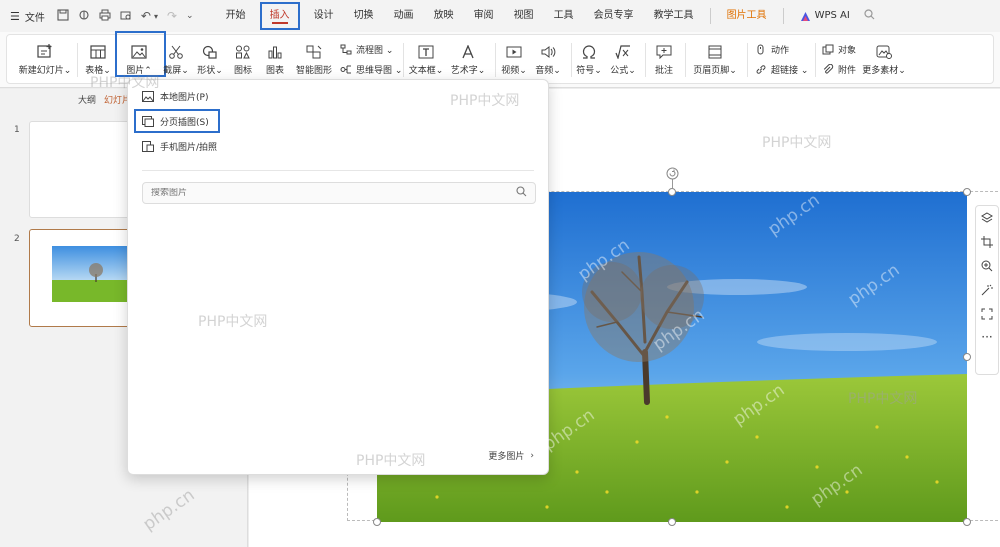 Image resolution: width=1000 pixels, height=547 pixels. I want to click on smart-graphic-button: 智能图形, so click(314, 59).